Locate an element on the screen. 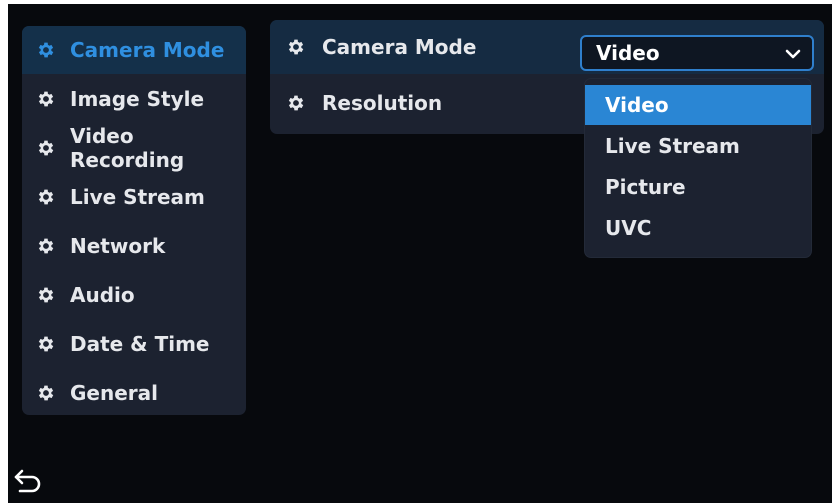  sidebar-item-image-style: Image Style is located at coordinates (134, 99).